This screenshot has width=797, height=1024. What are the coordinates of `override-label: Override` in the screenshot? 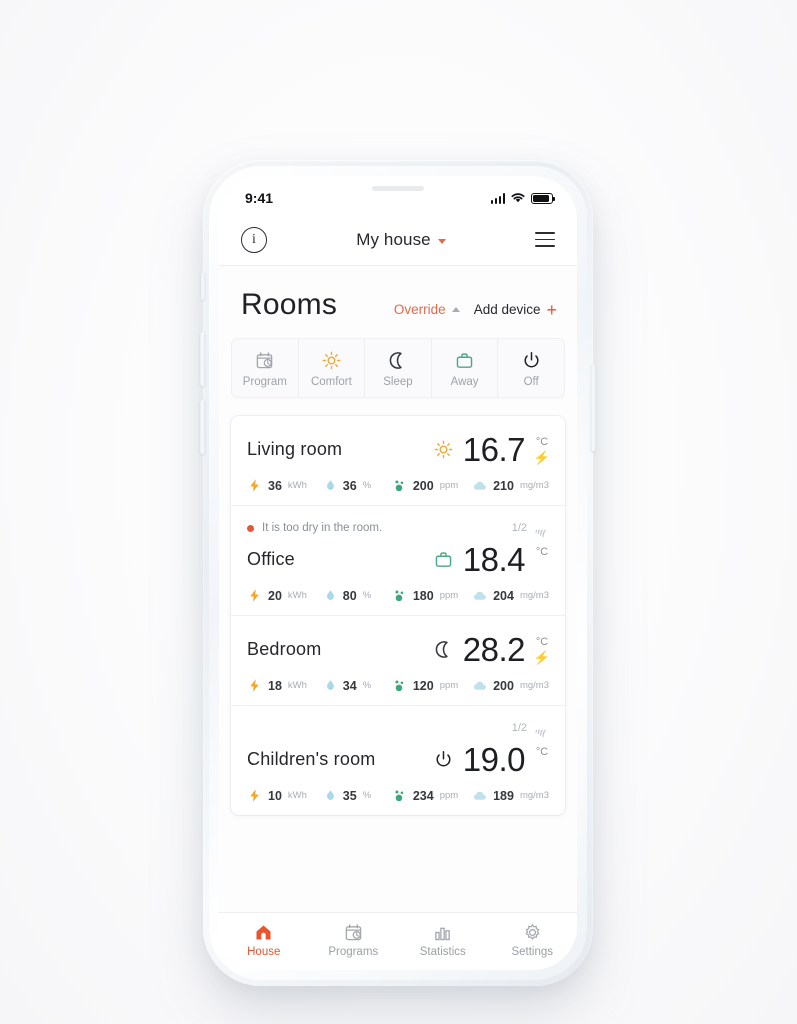 It's located at (419, 309).